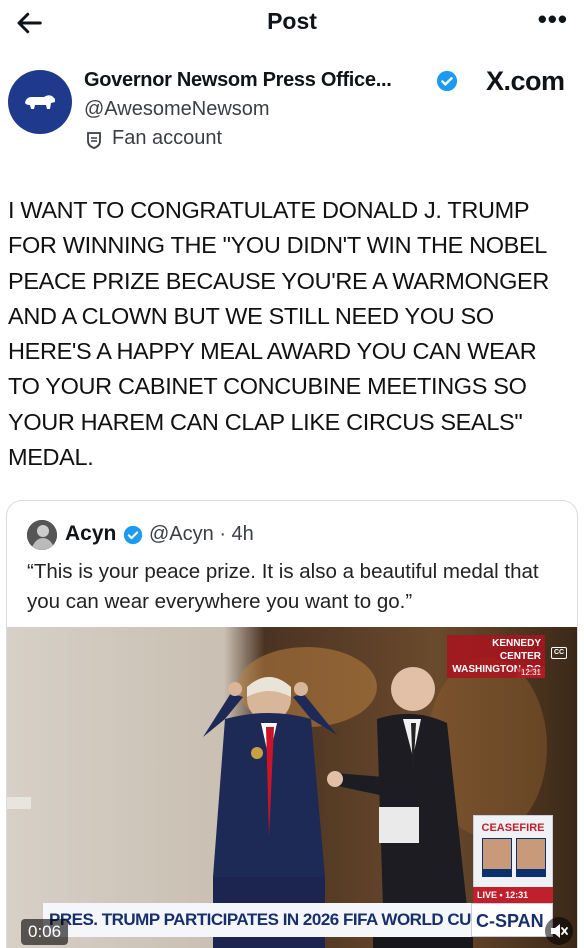 The height and width of the screenshot is (948, 584). I want to click on quote-avatar-image, so click(42, 535).